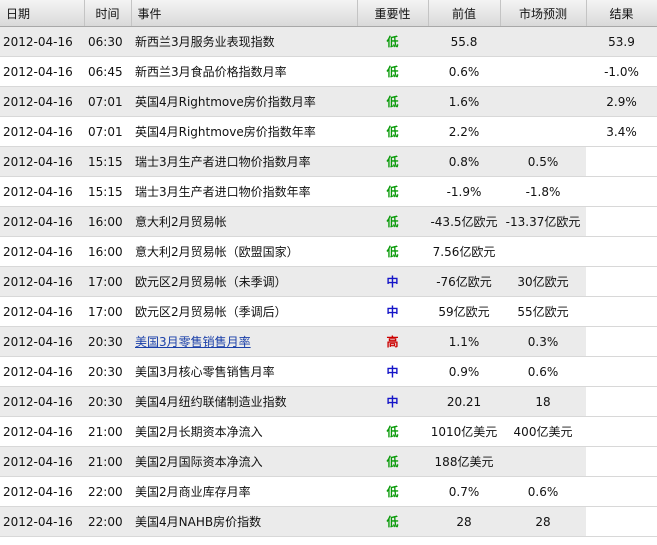  I want to click on table-row: 2012-04-16 20:30 美国3月核心零售销售月率中 0.9% 0.6%, so click(328, 371).